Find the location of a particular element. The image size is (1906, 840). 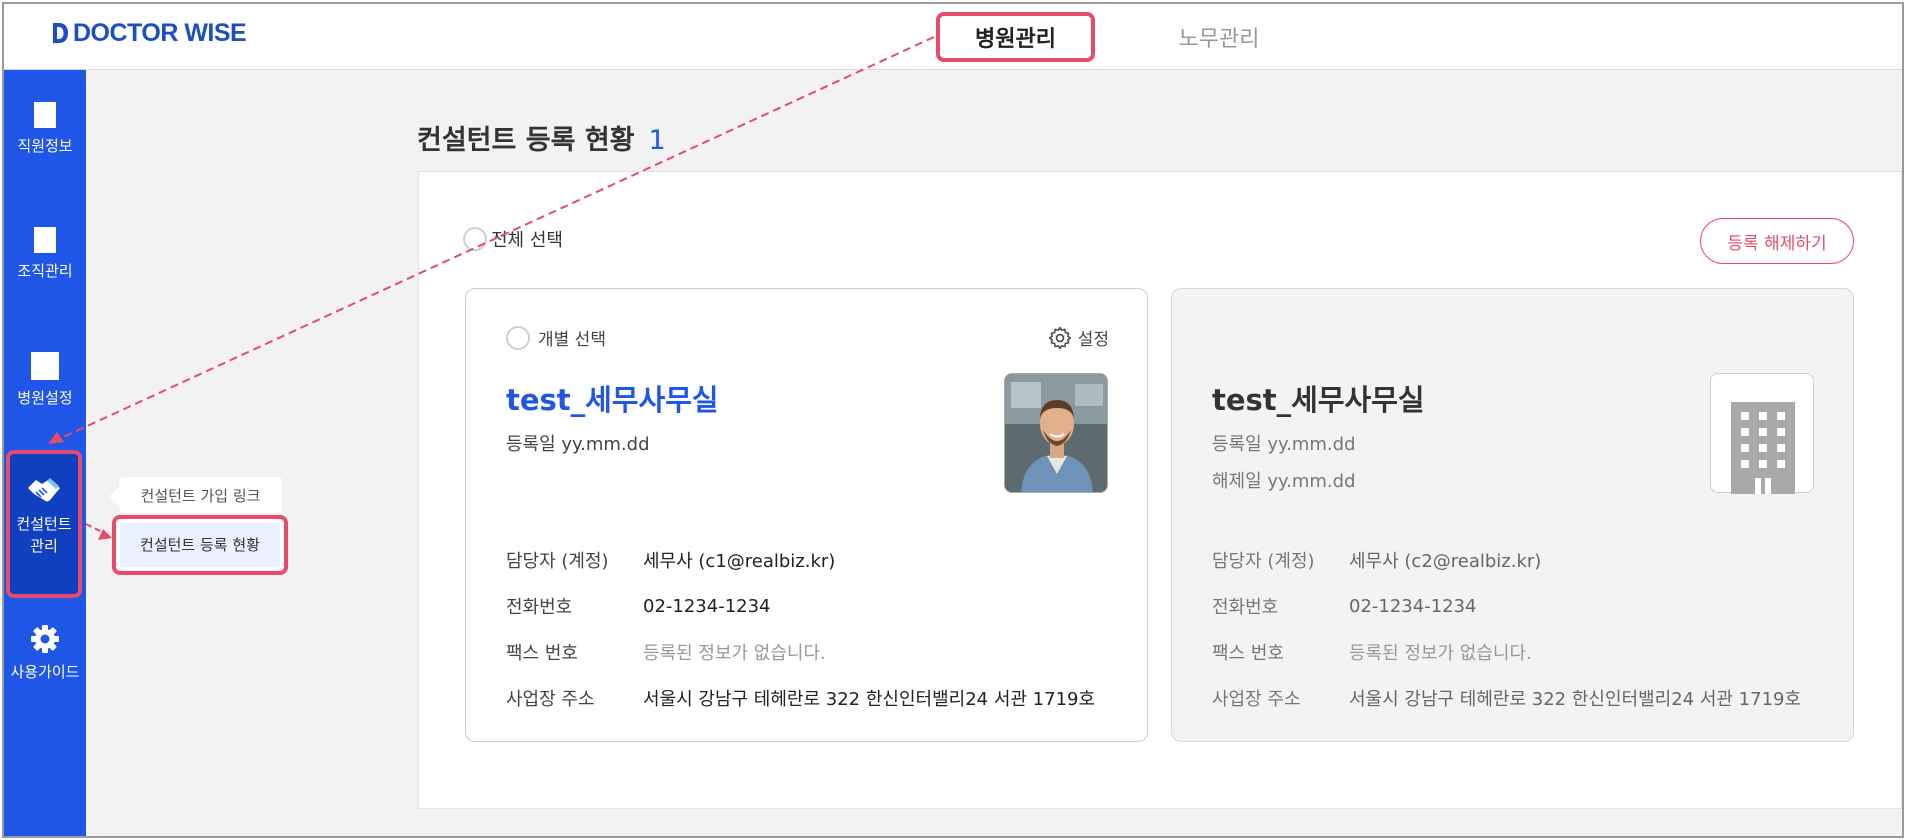

info-row-manager: 담당자 (계정) 세무사 (c1@realbiz.kr) is located at coordinates (816, 560).